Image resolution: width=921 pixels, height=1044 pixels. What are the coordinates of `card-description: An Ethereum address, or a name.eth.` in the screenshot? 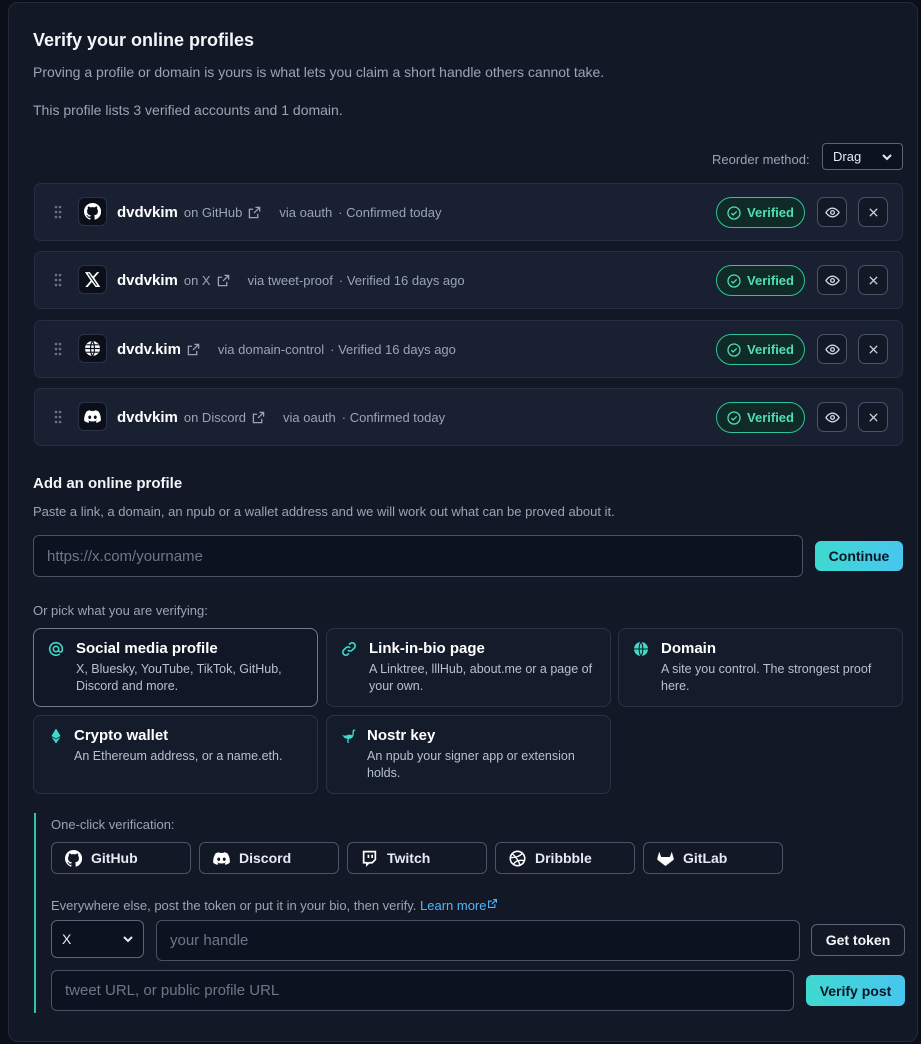 It's located at (178, 756).